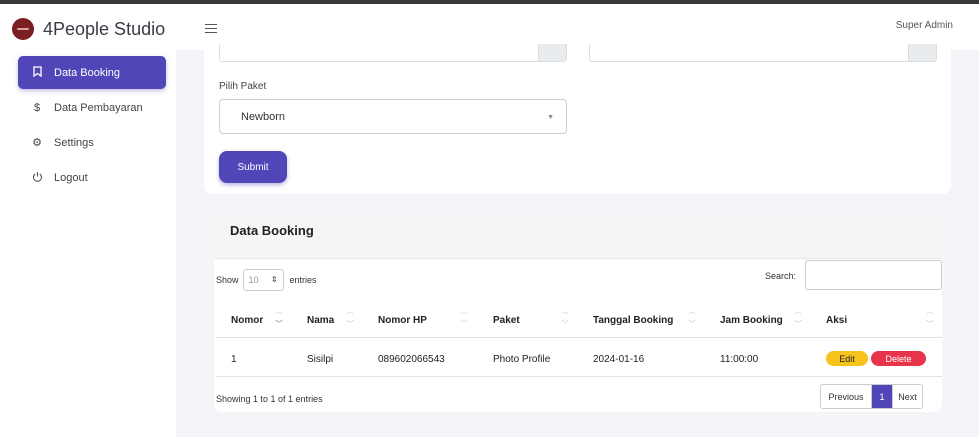 This screenshot has width=979, height=437. What do you see at coordinates (71, 177) in the screenshot?
I see `sidebar-item-label: Logout` at bounding box center [71, 177].